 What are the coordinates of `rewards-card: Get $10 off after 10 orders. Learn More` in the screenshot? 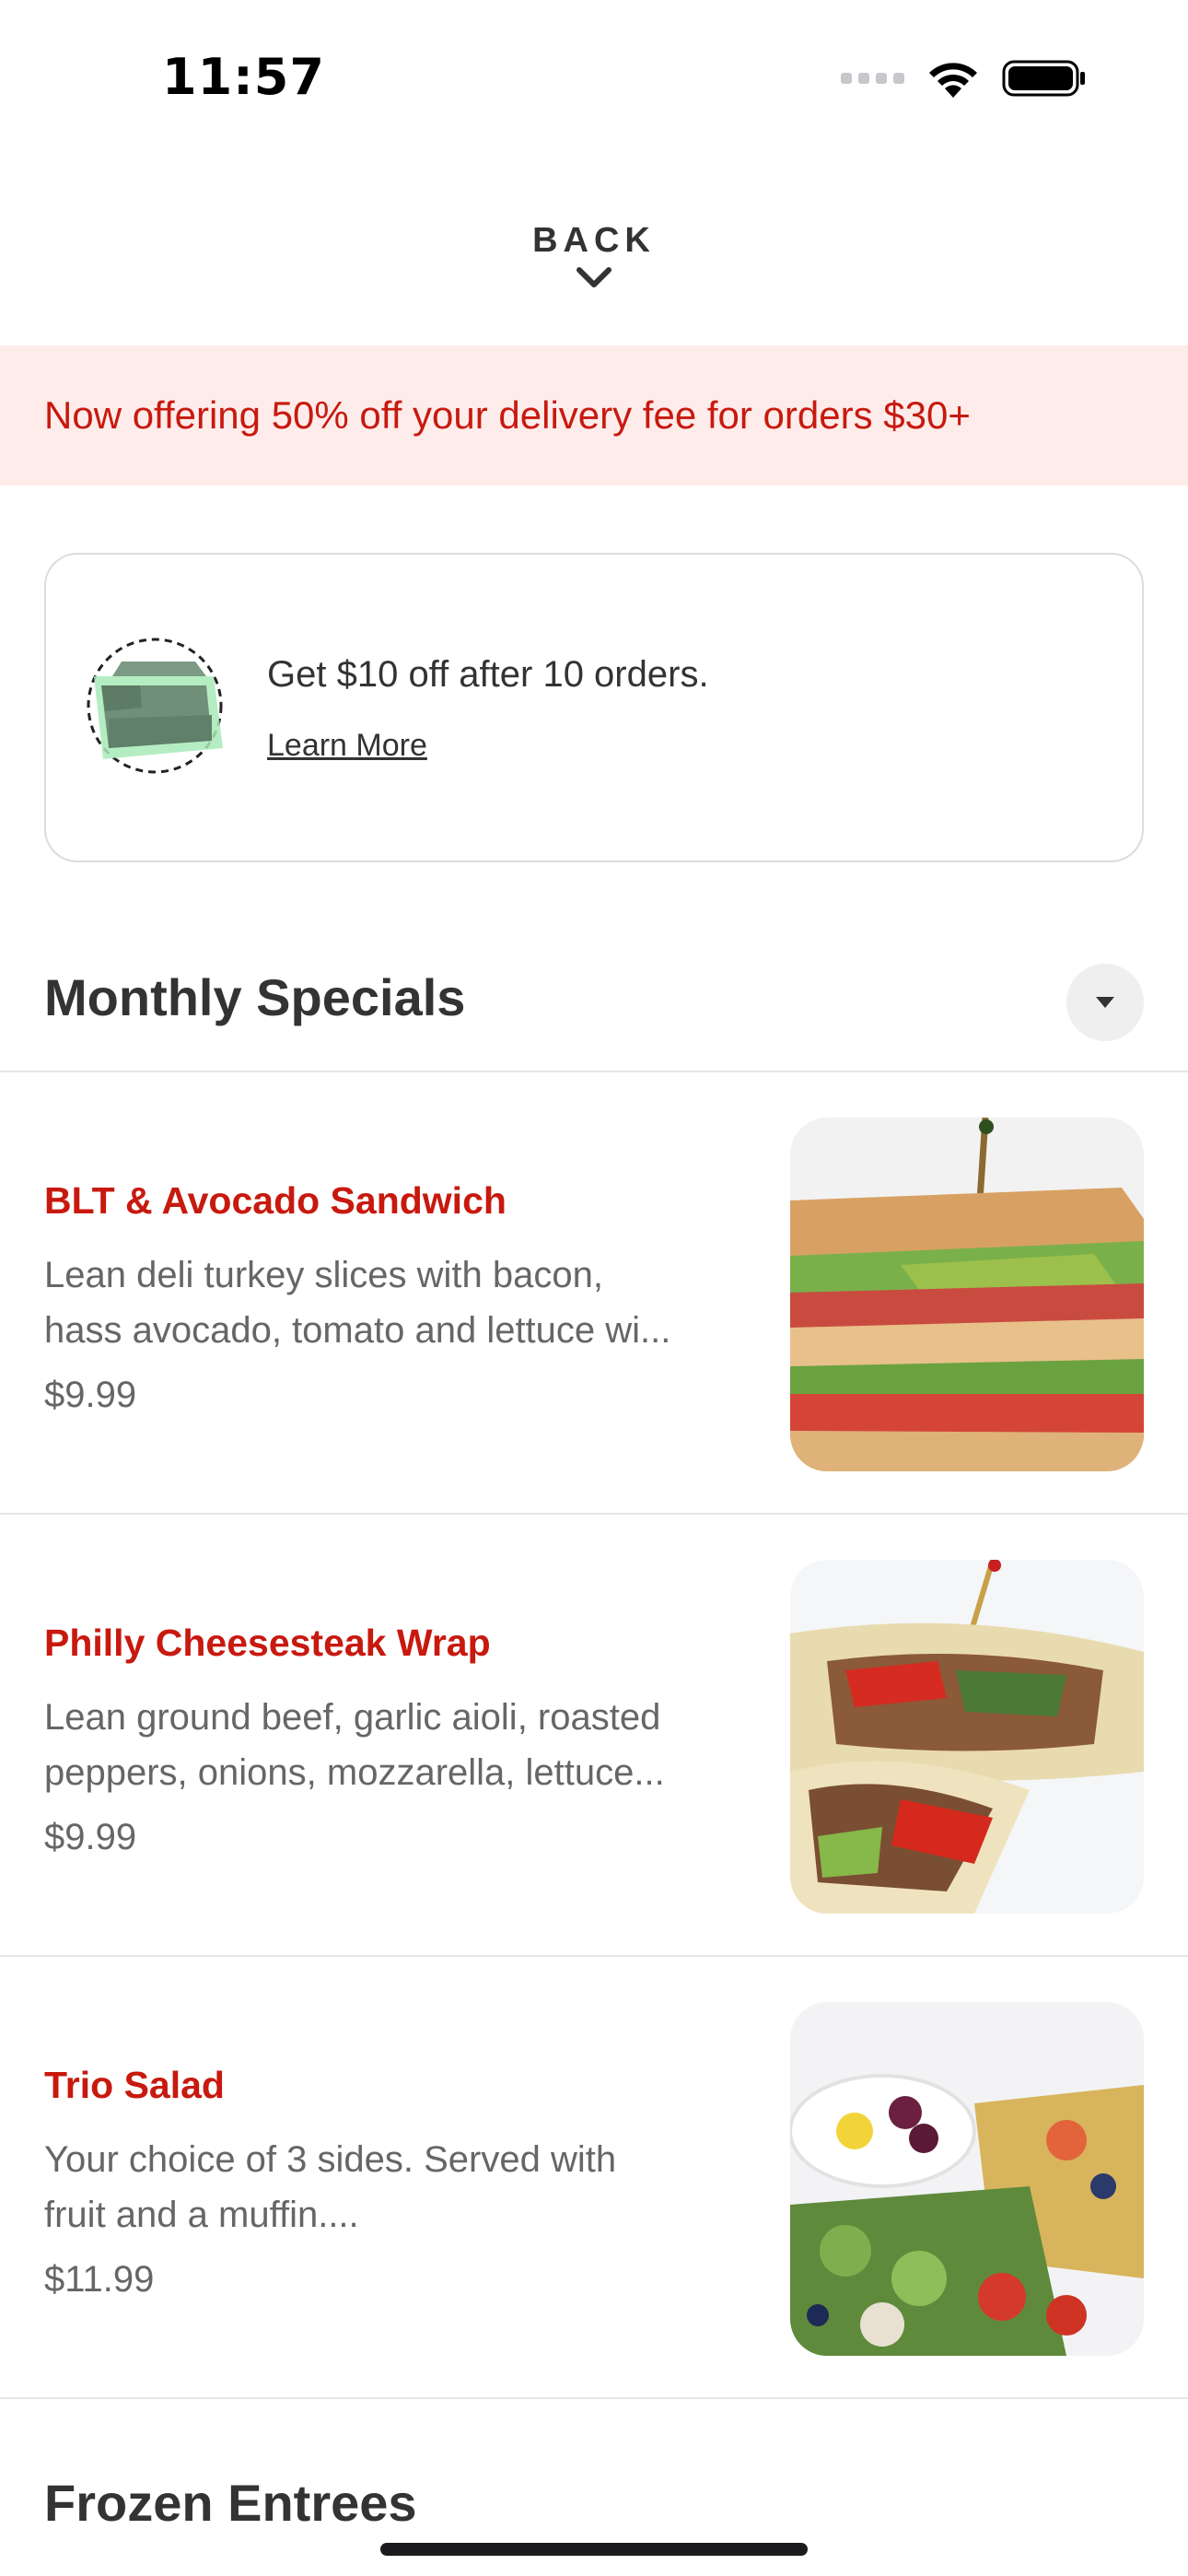 It's located at (594, 707).